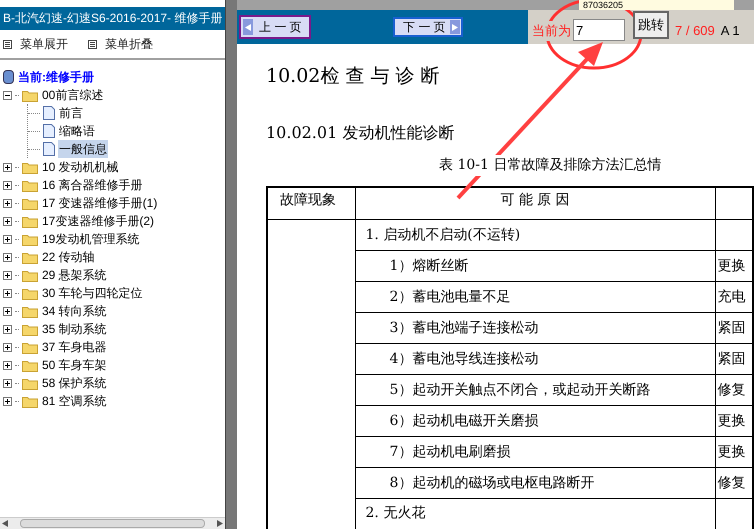  What do you see at coordinates (535, 421) in the screenshot?
I see `table-cell: 6）起动机电磁开关磨损` at bounding box center [535, 421].